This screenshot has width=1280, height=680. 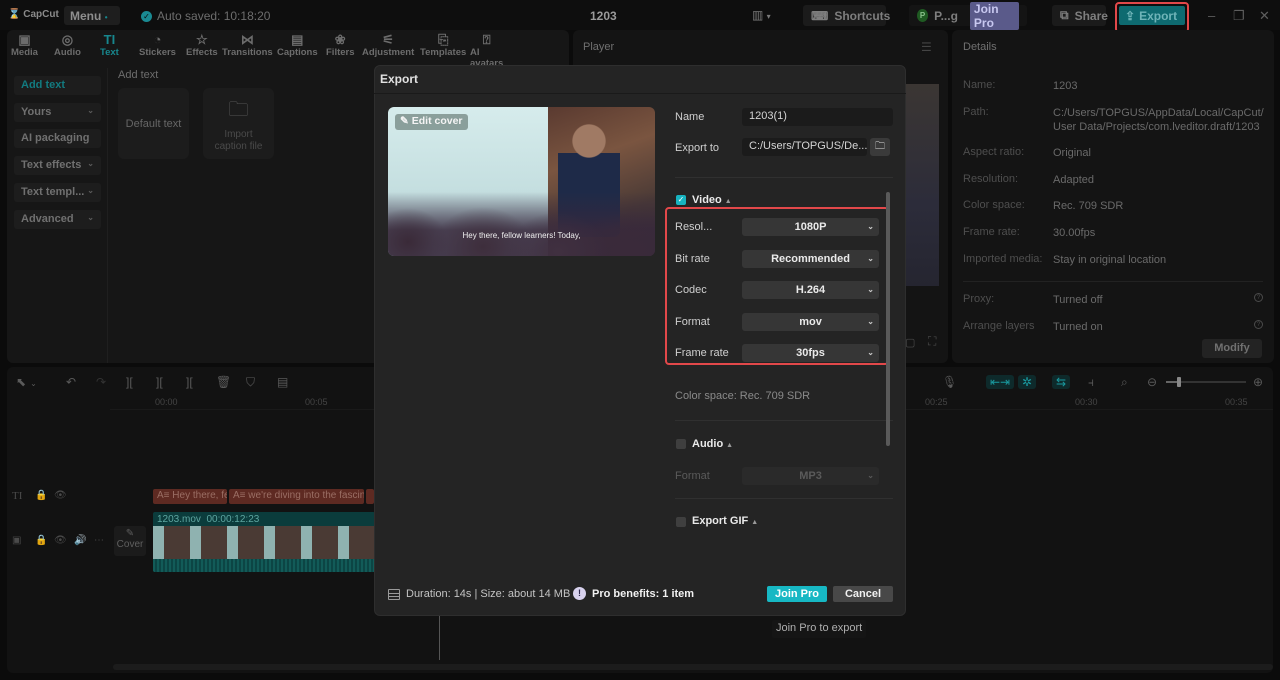 I want to click on select-tool-icon: ⬉ ⌄, so click(x=26, y=382).